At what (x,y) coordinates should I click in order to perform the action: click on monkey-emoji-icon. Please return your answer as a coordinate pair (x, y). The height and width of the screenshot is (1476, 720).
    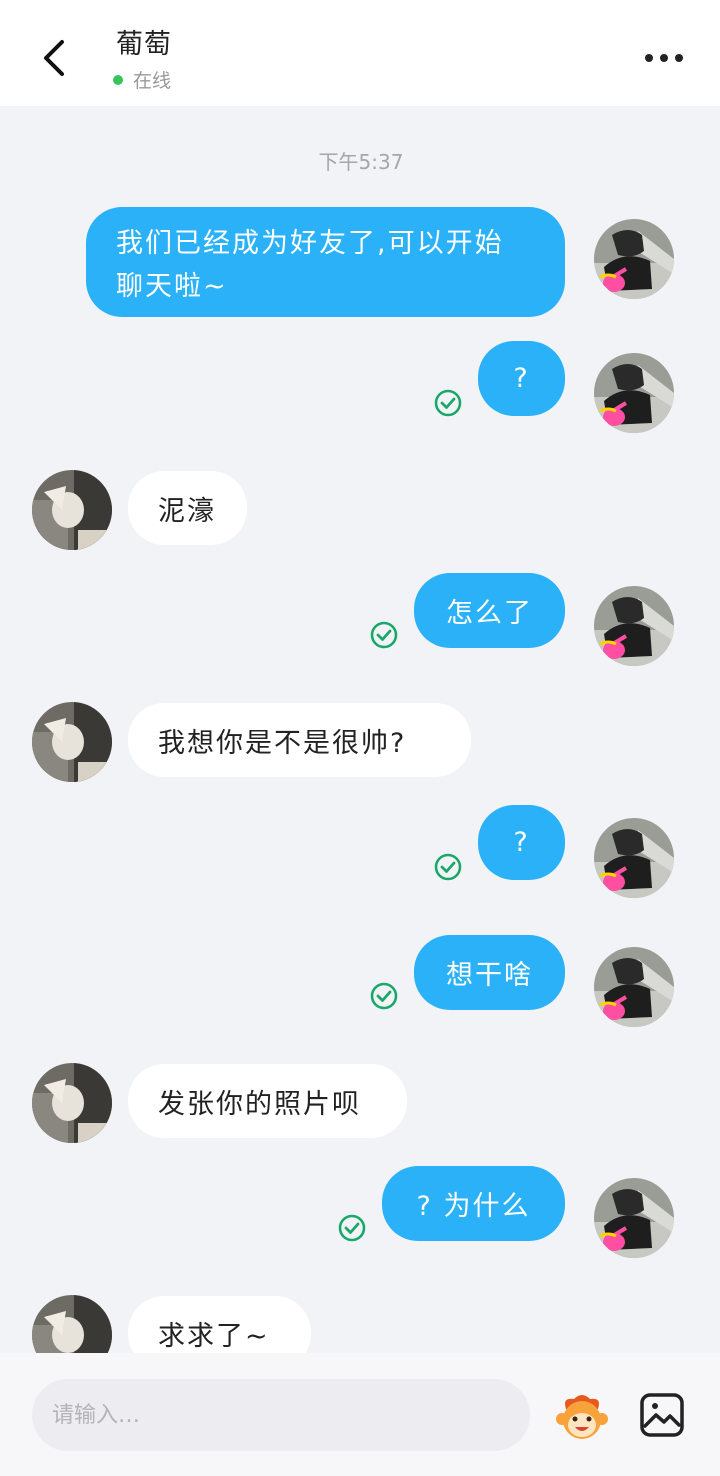
    Looking at the image, I should click on (582, 1417).